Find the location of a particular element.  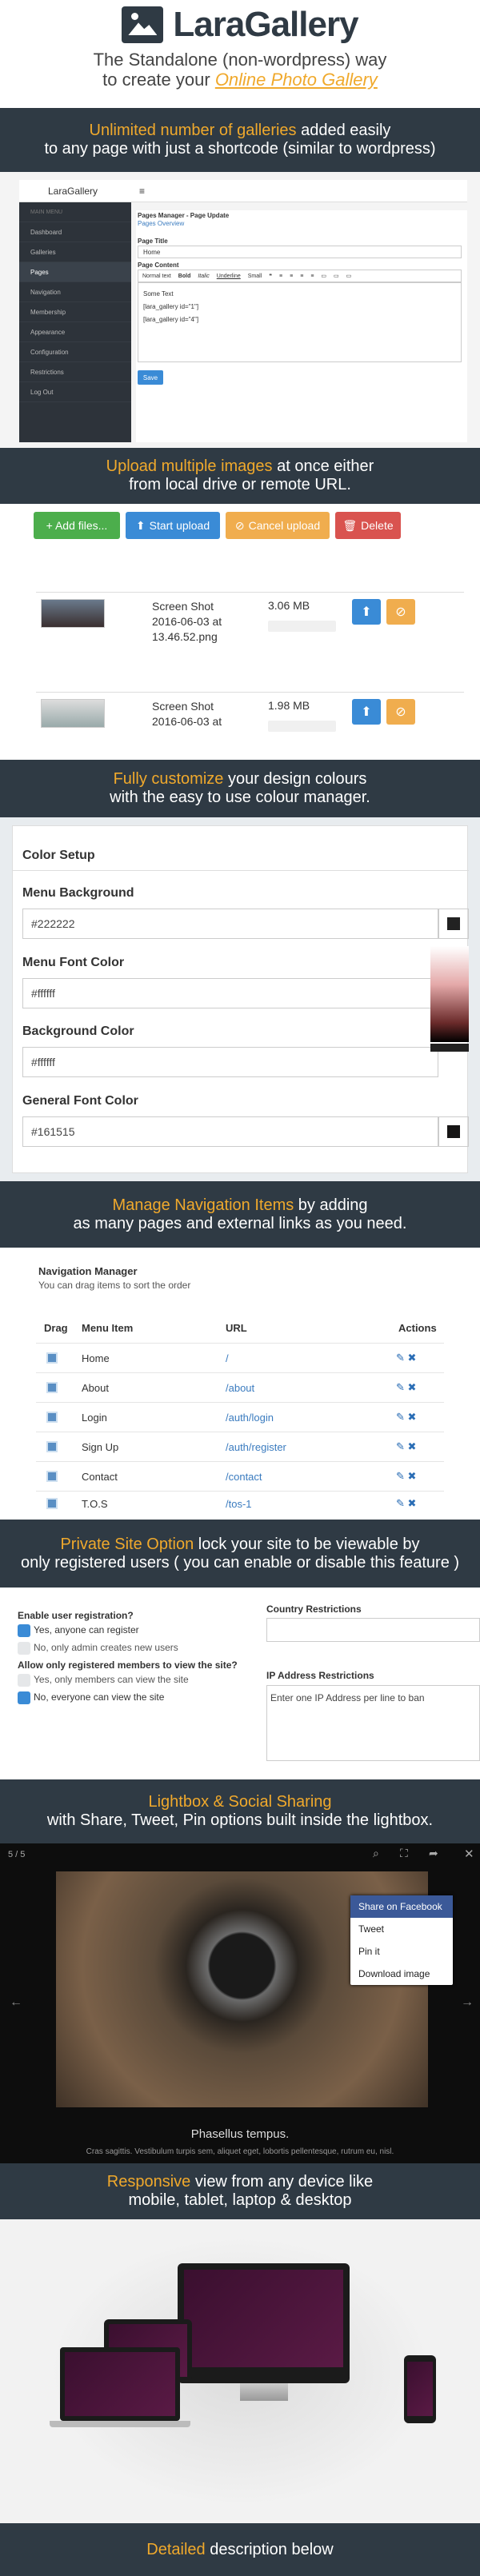

outdent-icon: ≡ is located at coordinates (312, 276).